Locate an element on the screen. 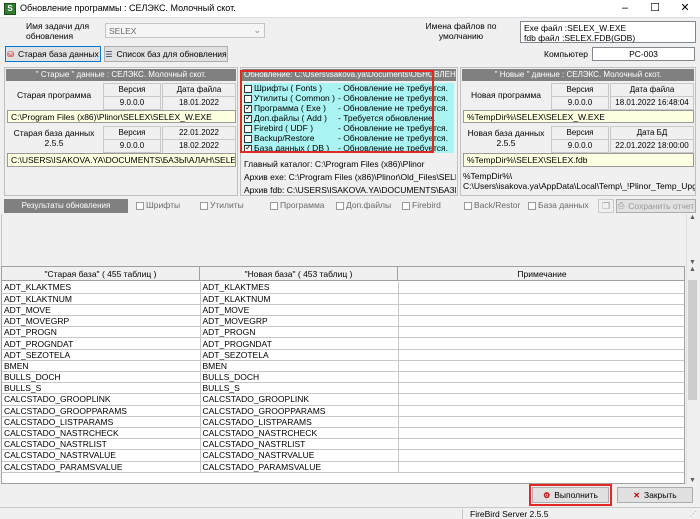  table-row: CALCSTADO_NASTRCHECK CALCSTADO_NASTRCHECK is located at coordinates (343, 433).